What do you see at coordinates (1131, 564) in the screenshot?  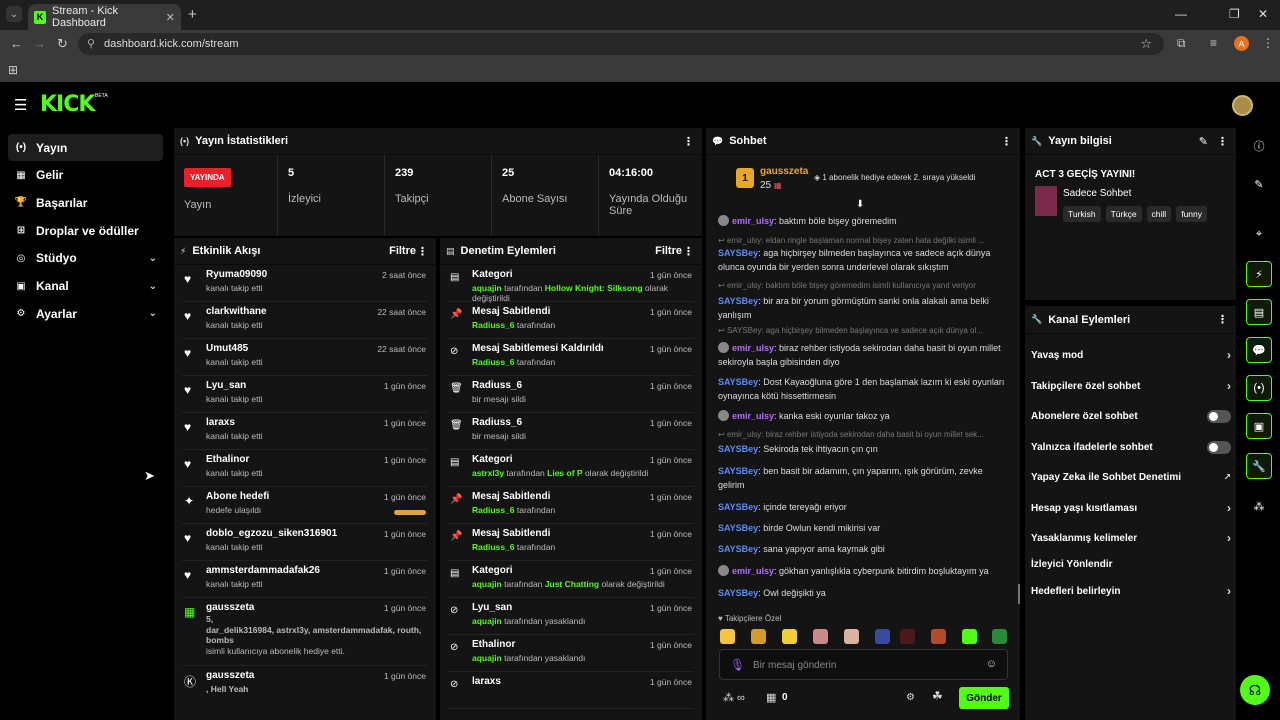 I see `channel-action-row: İzleyici Yönlendir` at bounding box center [1131, 564].